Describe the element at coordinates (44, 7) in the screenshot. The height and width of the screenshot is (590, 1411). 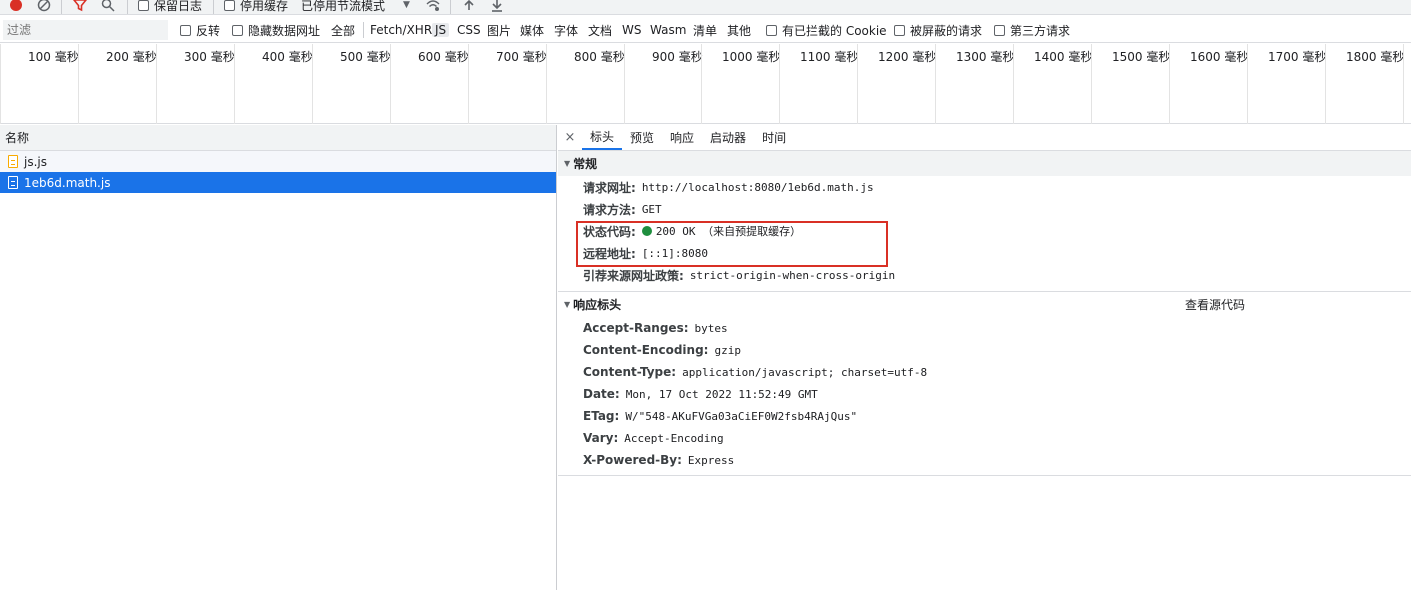
I see `clear-button` at that location.